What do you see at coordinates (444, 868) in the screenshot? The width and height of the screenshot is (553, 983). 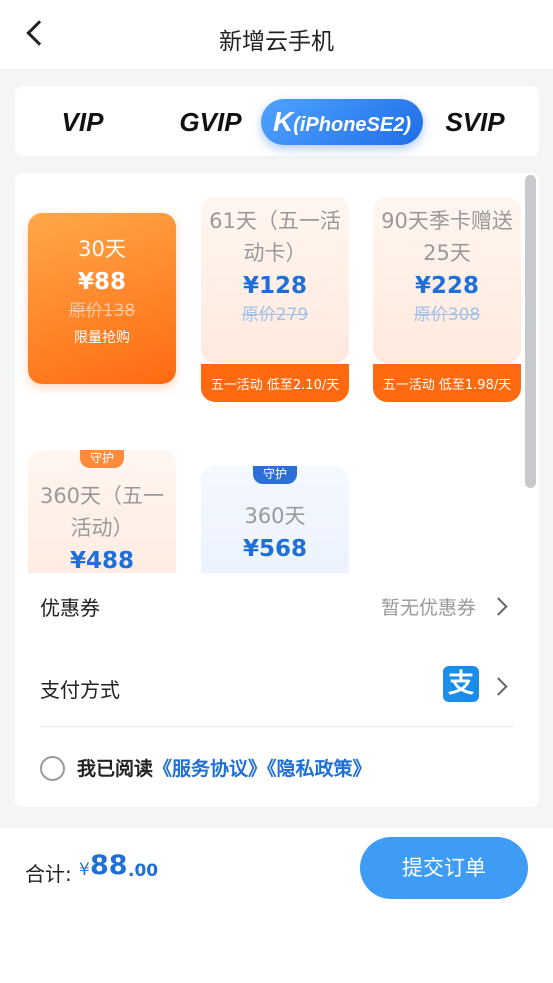 I see `submit-order-button: 提交订单` at bounding box center [444, 868].